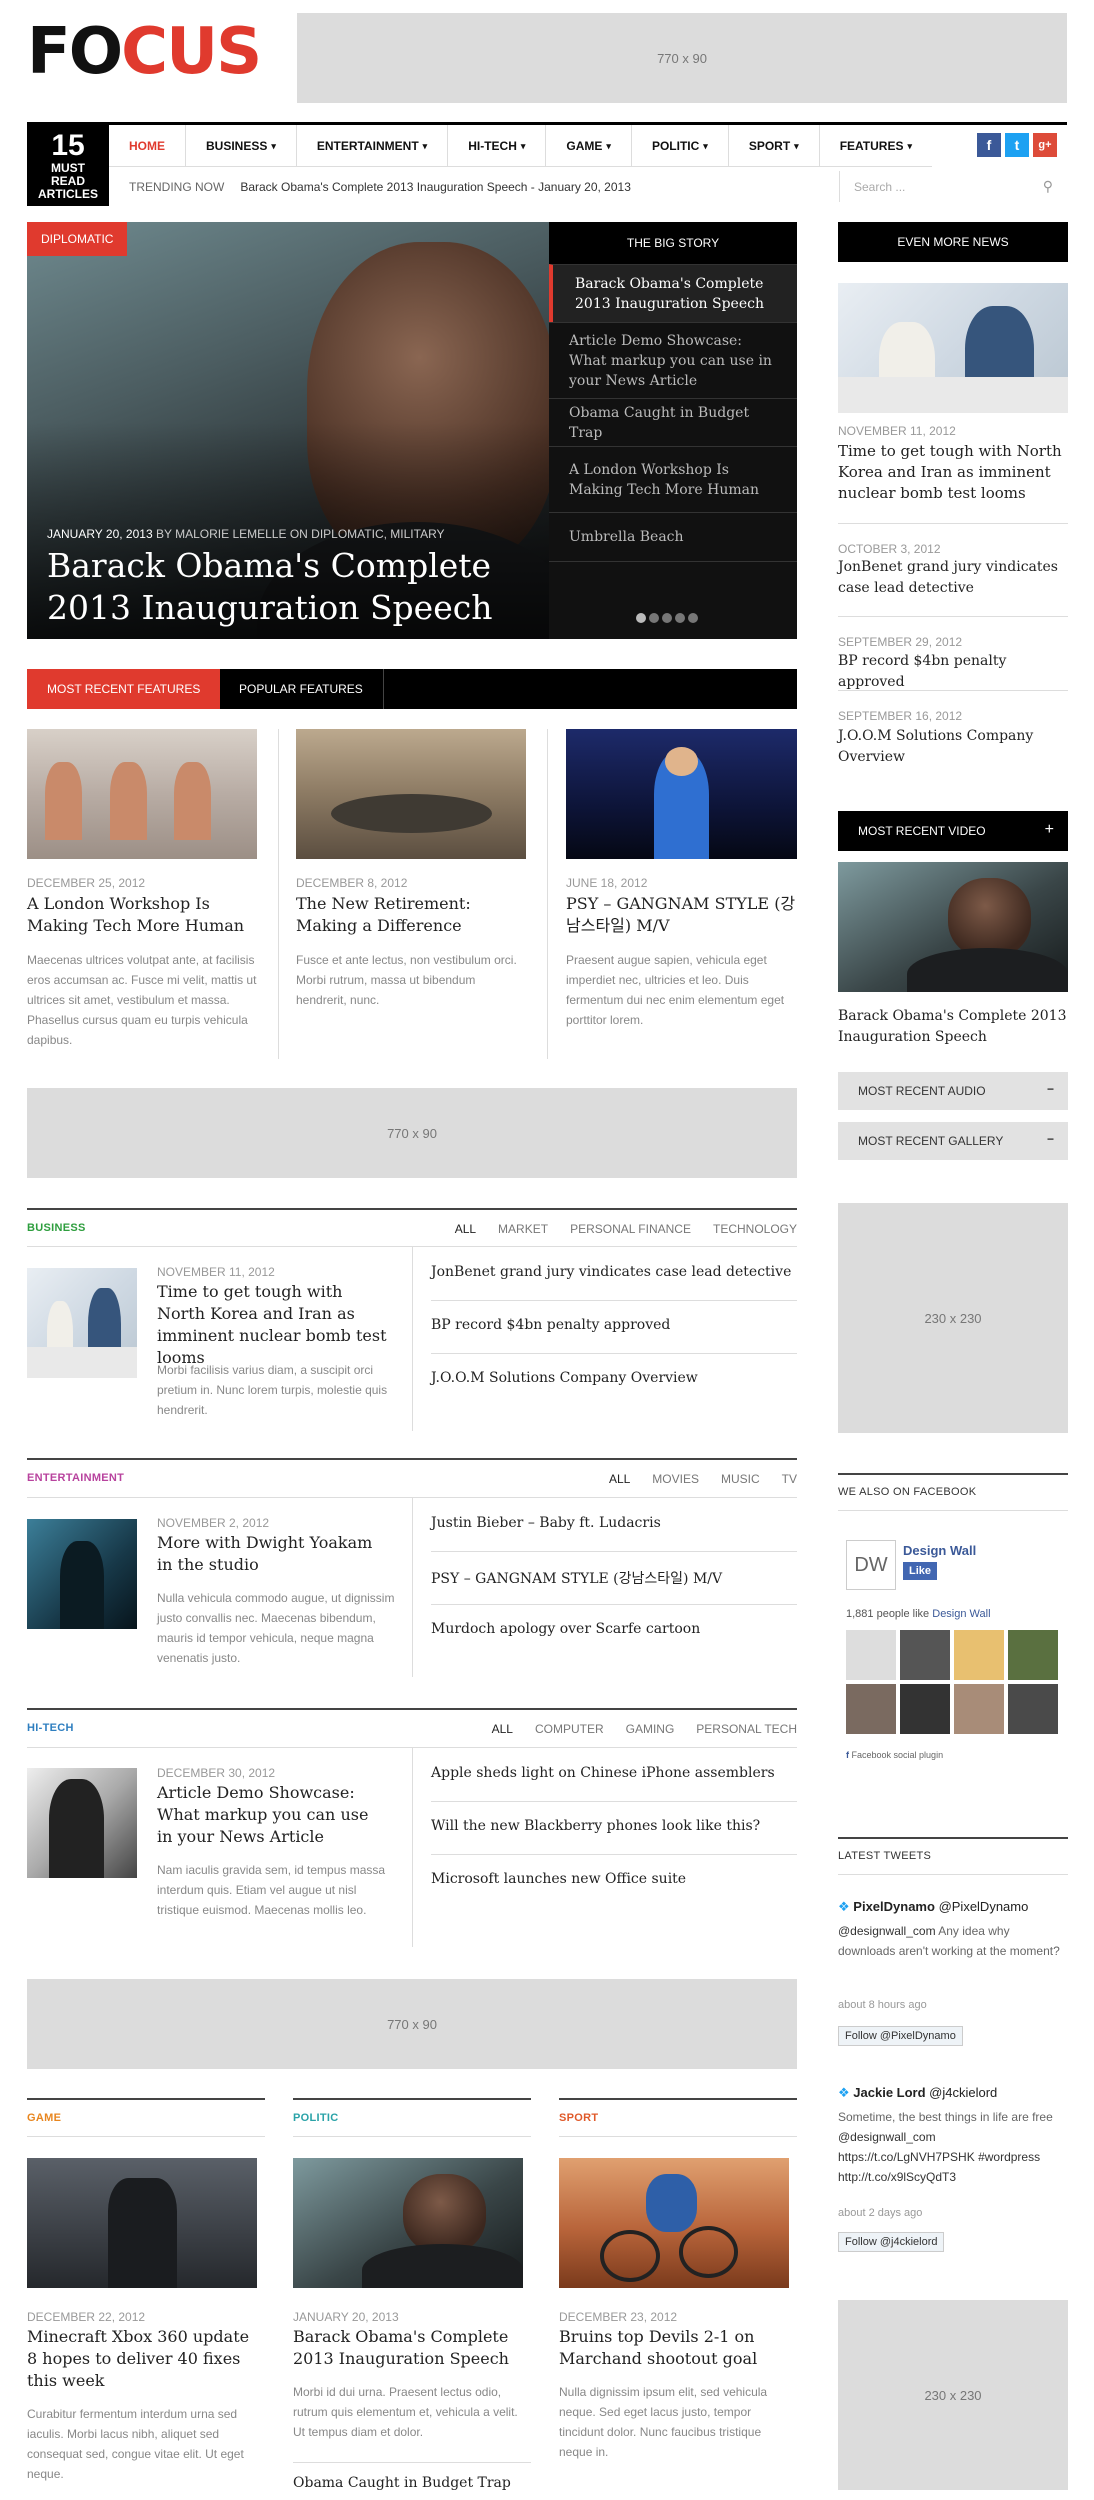  What do you see at coordinates (142, 2223) in the screenshot?
I see `game-image` at bounding box center [142, 2223].